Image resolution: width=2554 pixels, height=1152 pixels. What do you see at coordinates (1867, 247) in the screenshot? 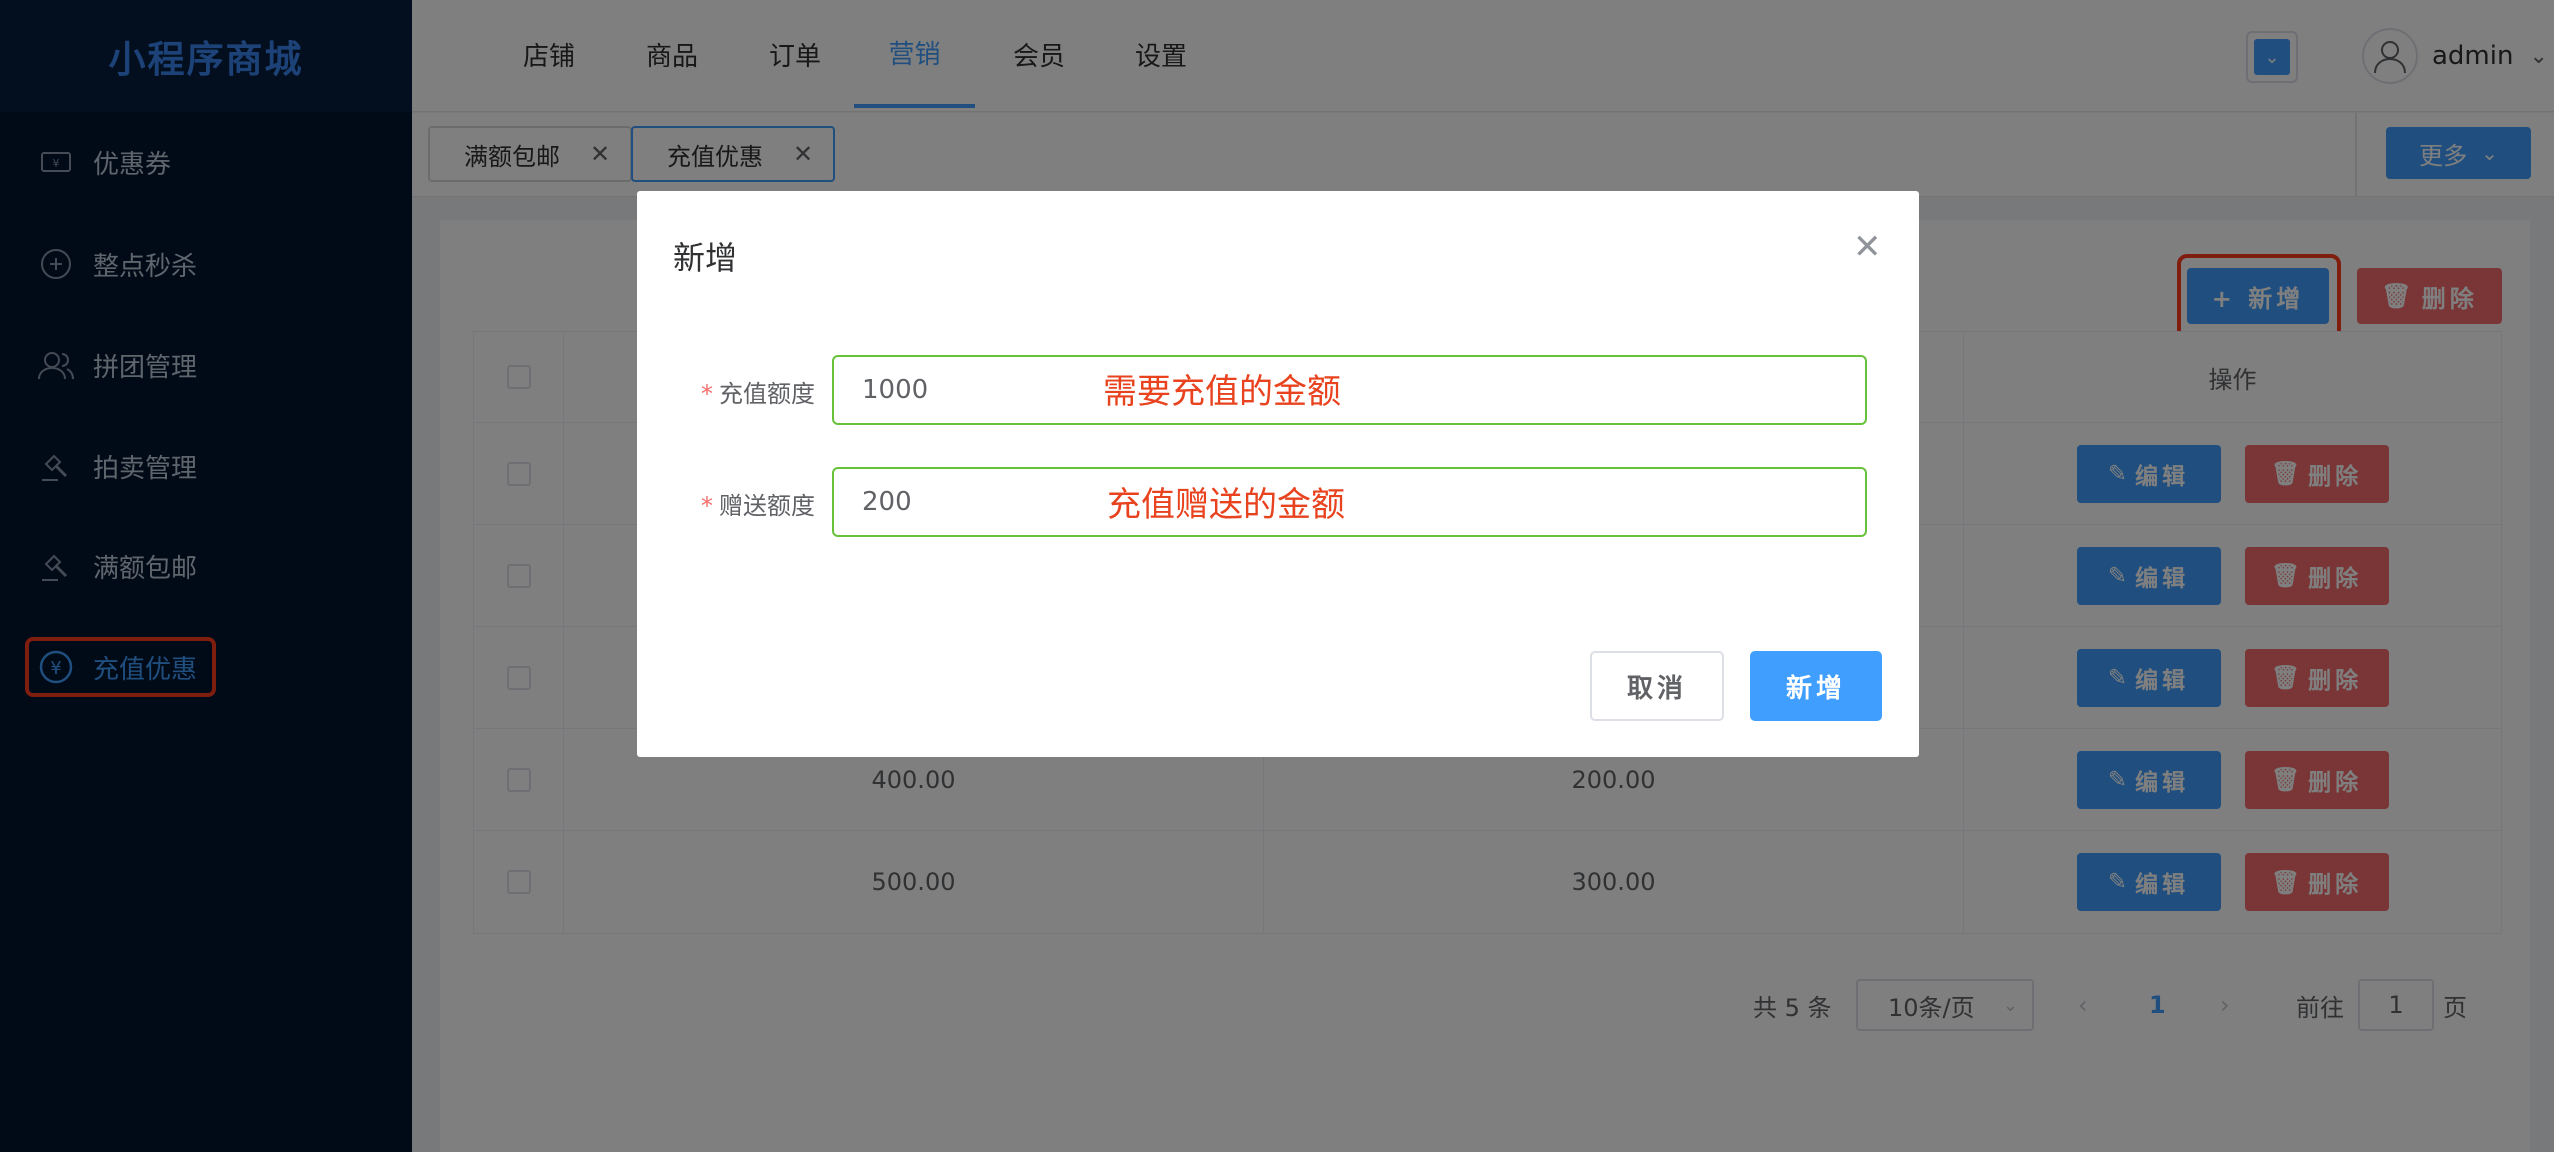
I see `close-icon: ✕` at bounding box center [1867, 247].